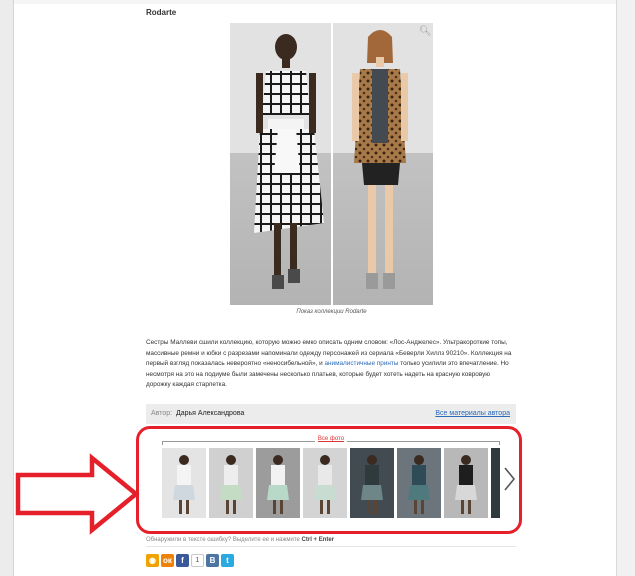  Describe the element at coordinates (7, 288) in the screenshot. I see `browser-frame-left` at that location.